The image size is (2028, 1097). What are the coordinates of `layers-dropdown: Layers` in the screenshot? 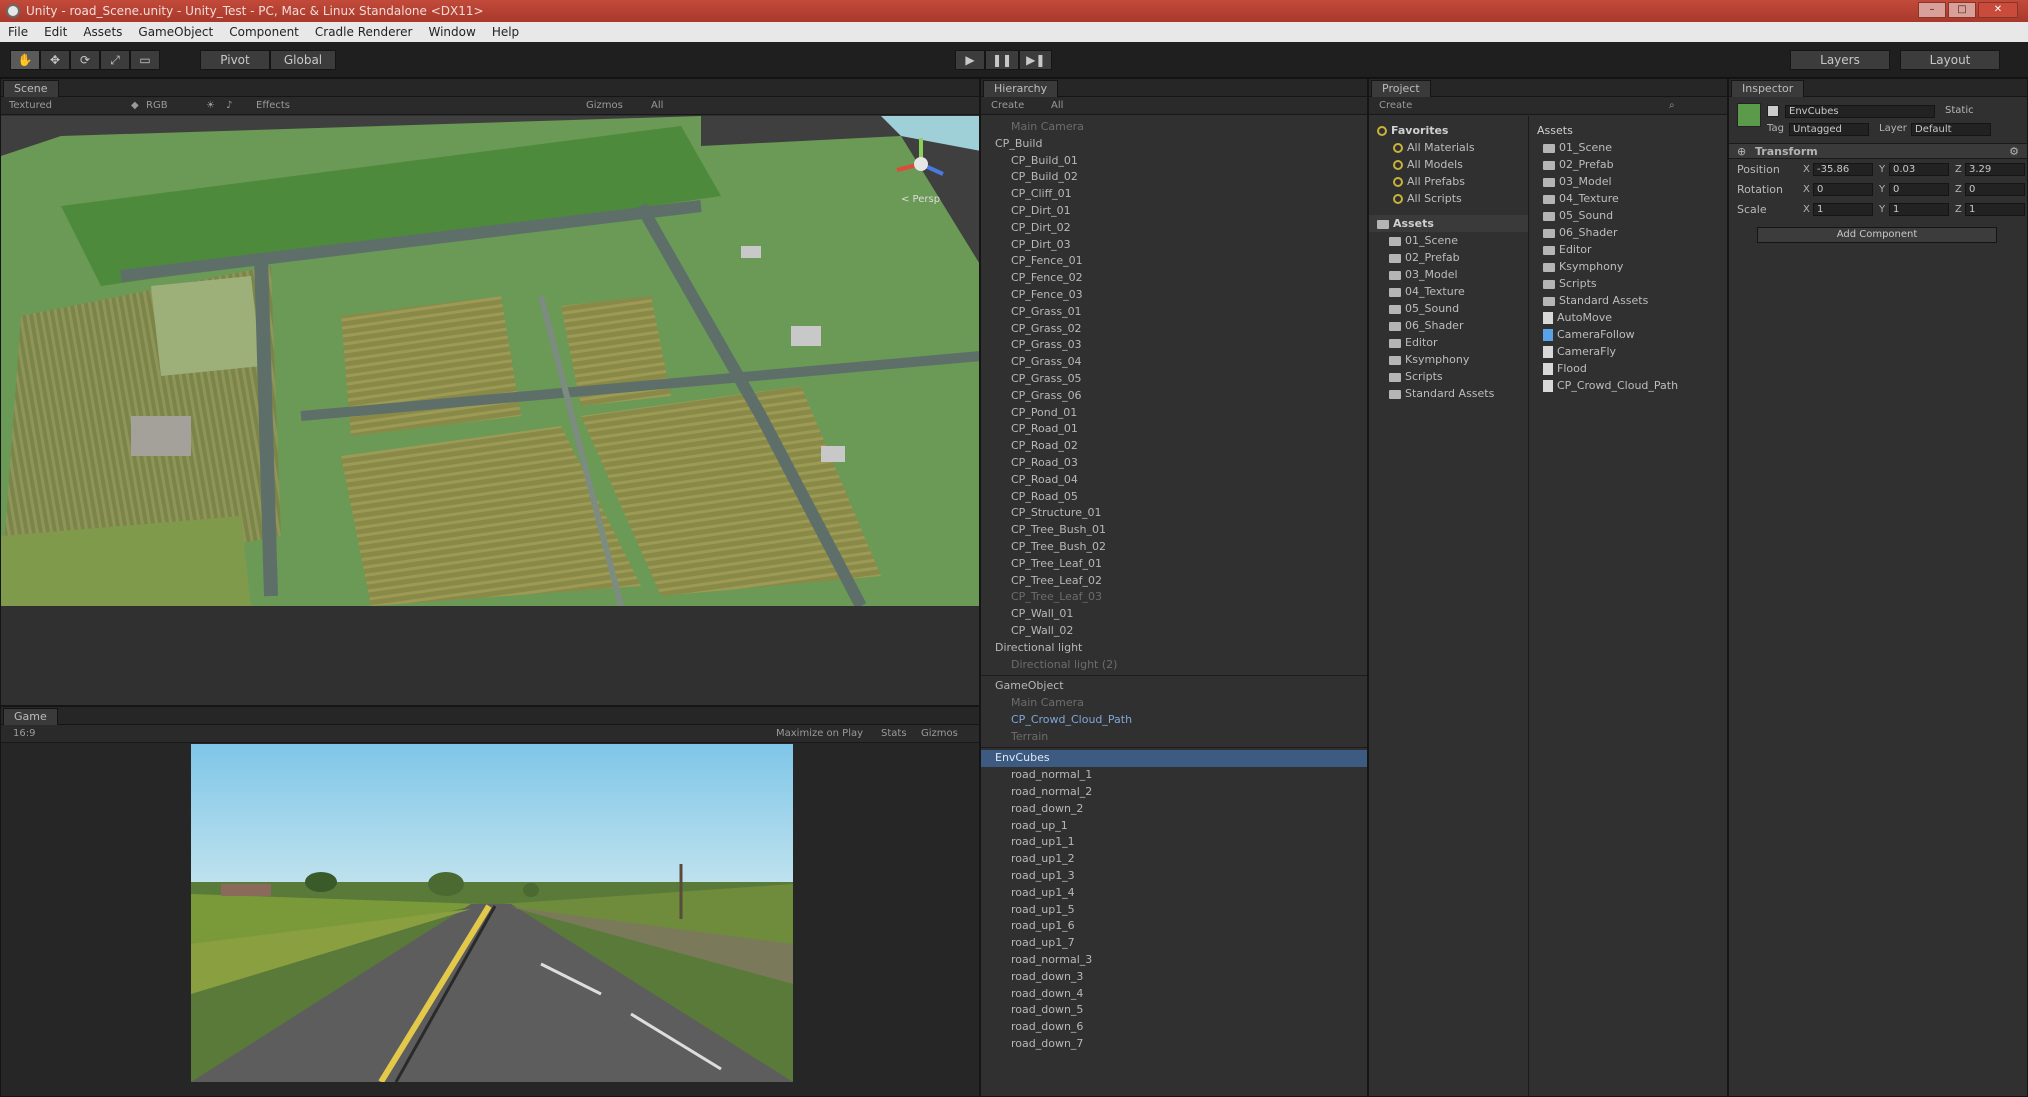 It's located at (1840, 60).